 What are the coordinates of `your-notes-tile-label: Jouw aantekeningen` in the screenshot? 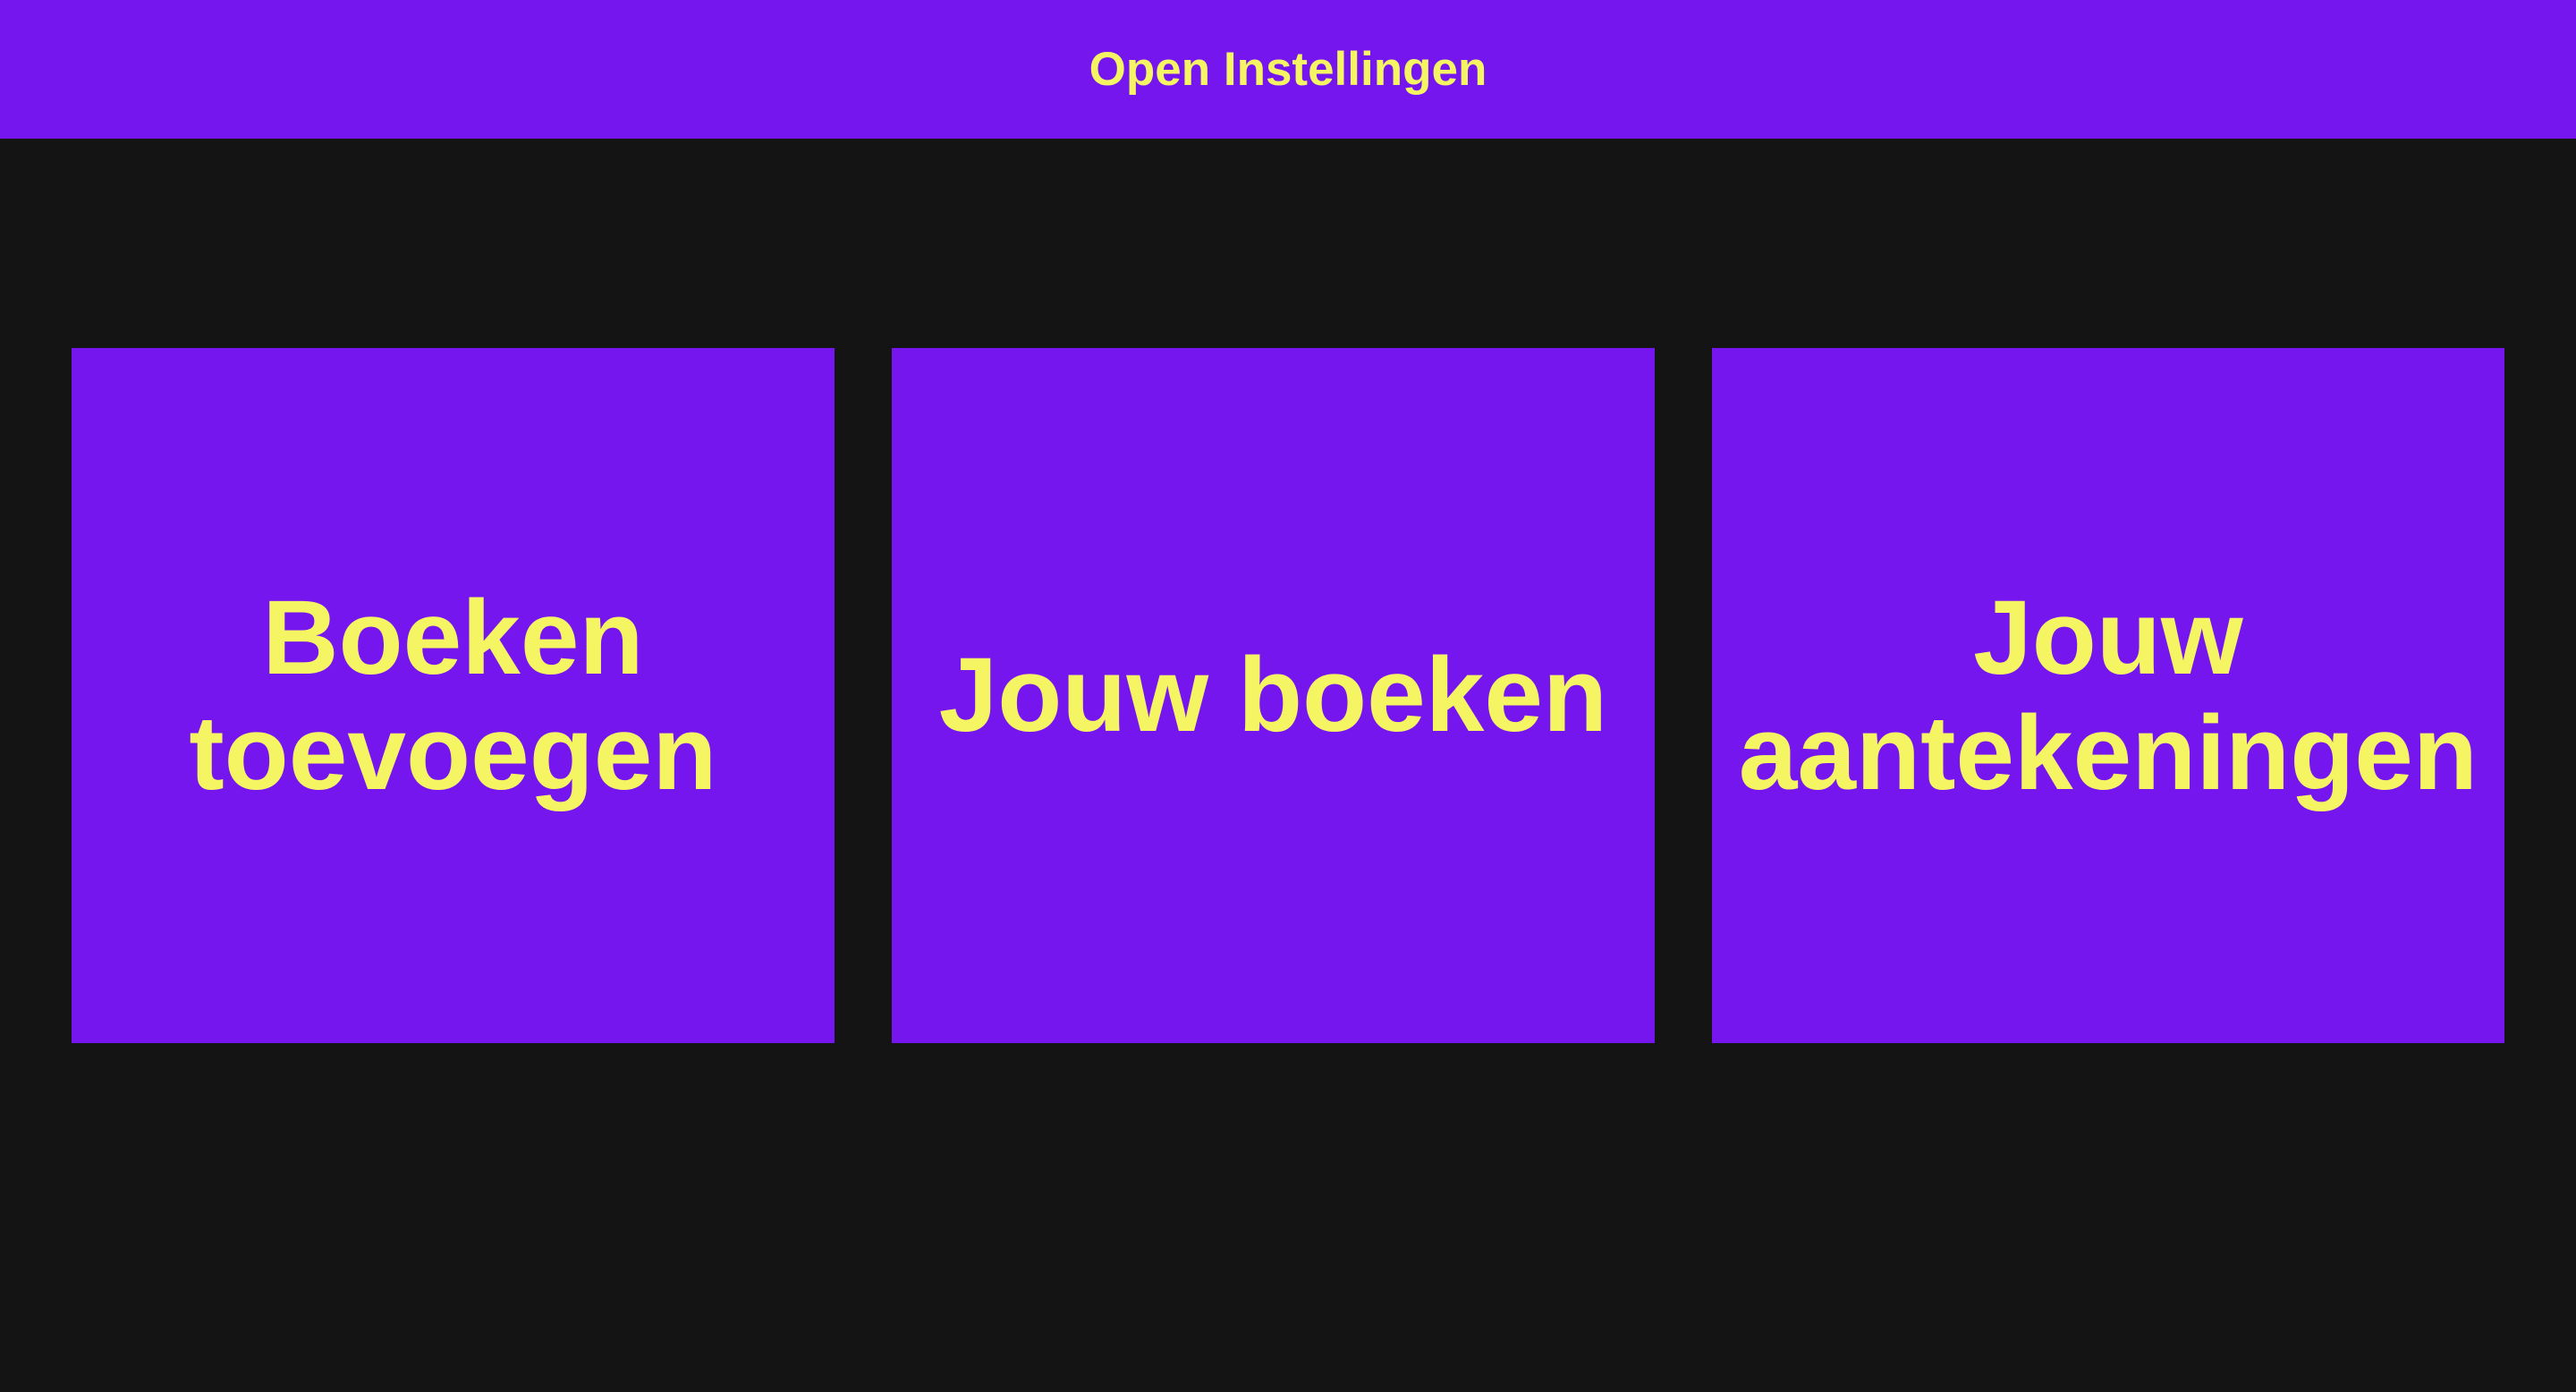 It's located at (2108, 695).